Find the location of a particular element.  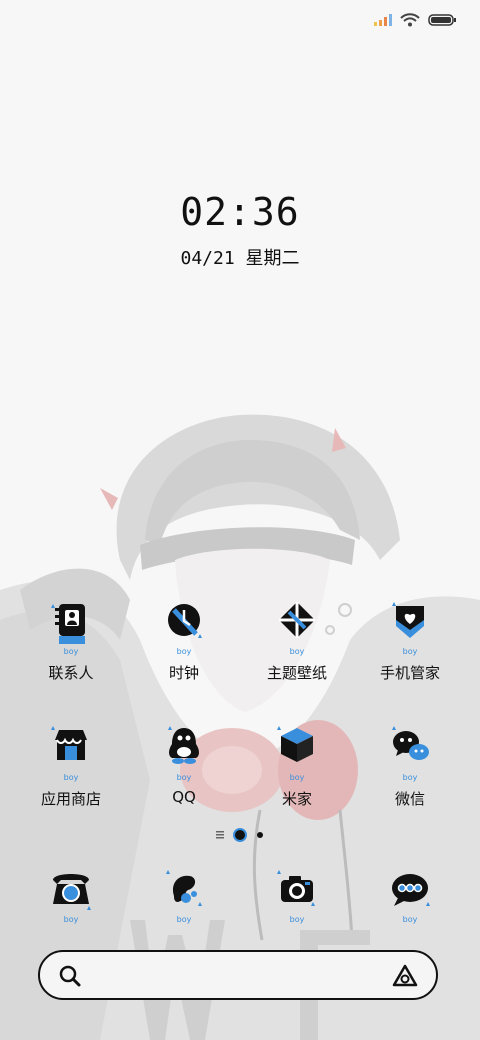

clock-icon: boy is located at coordinates (184, 627).